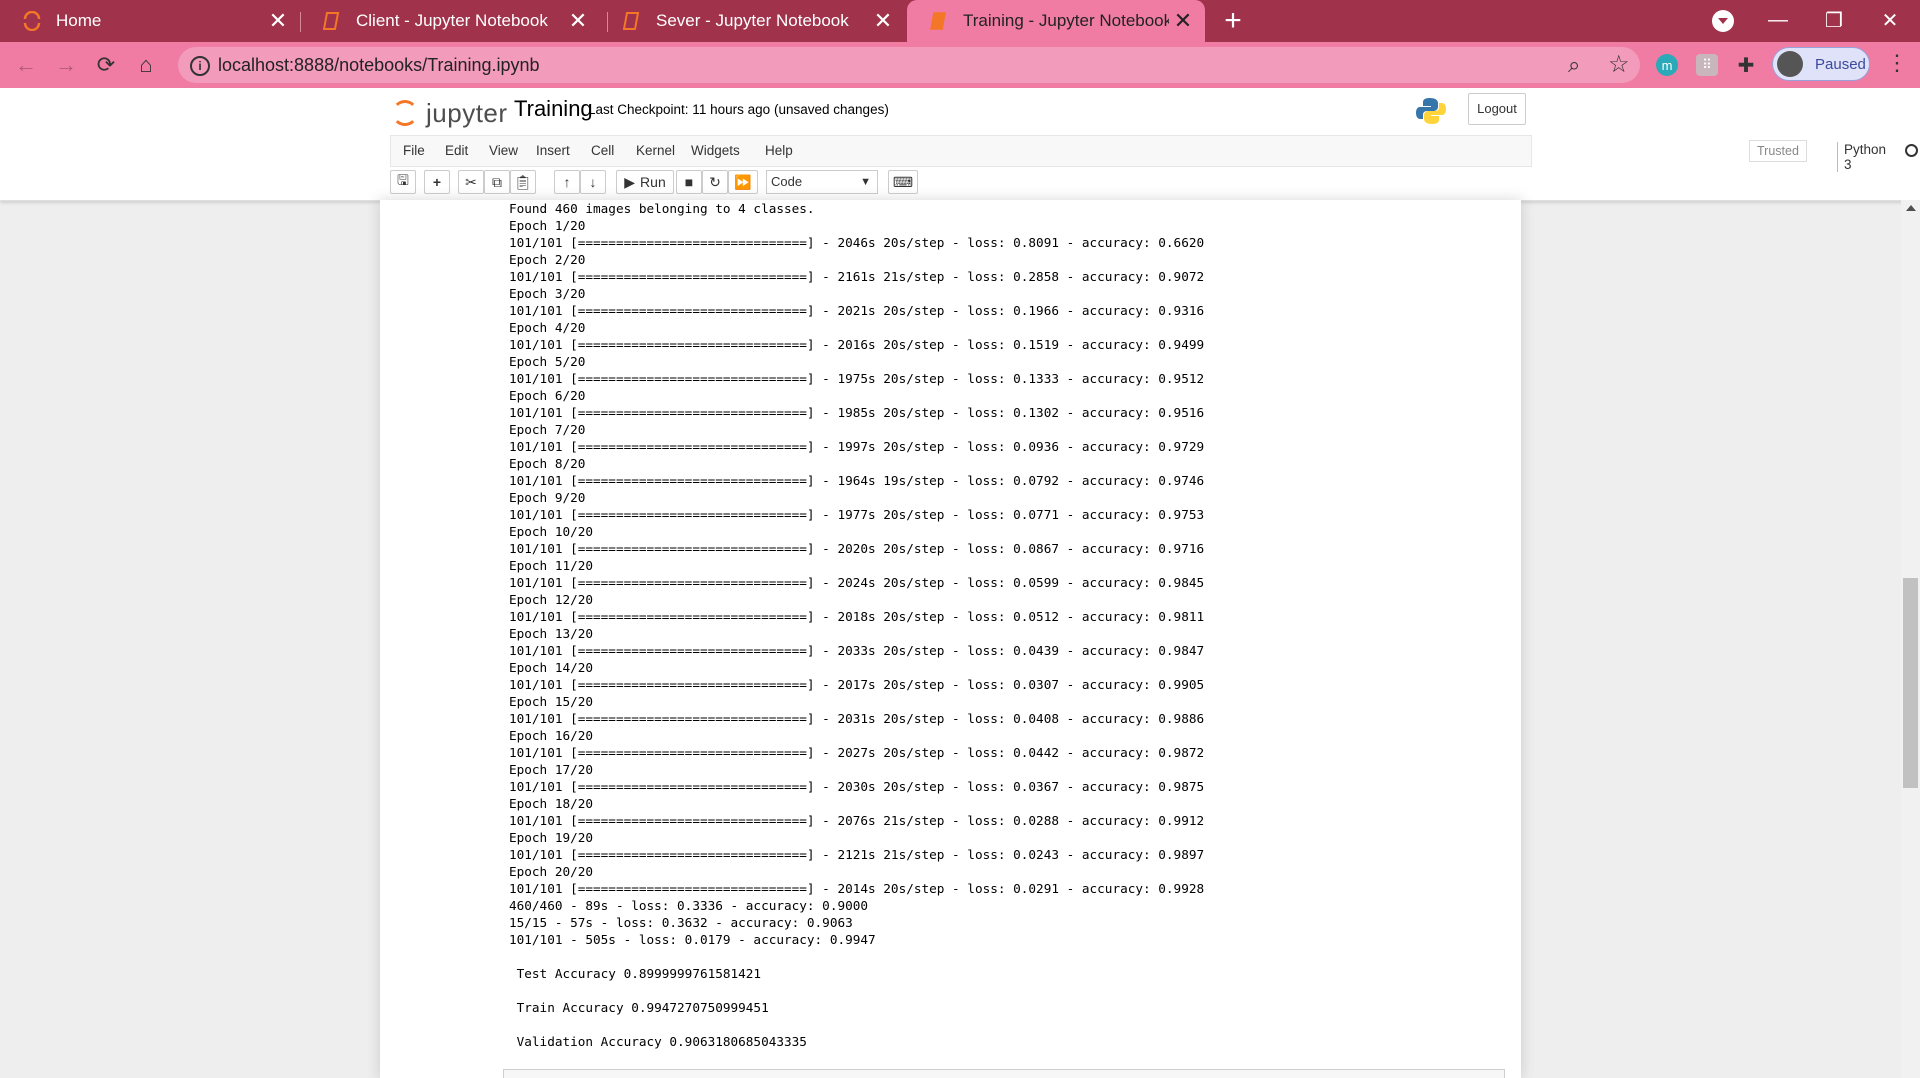 The width and height of the screenshot is (1920, 1078). I want to click on output-line: Epoch 2/20, so click(547, 259).